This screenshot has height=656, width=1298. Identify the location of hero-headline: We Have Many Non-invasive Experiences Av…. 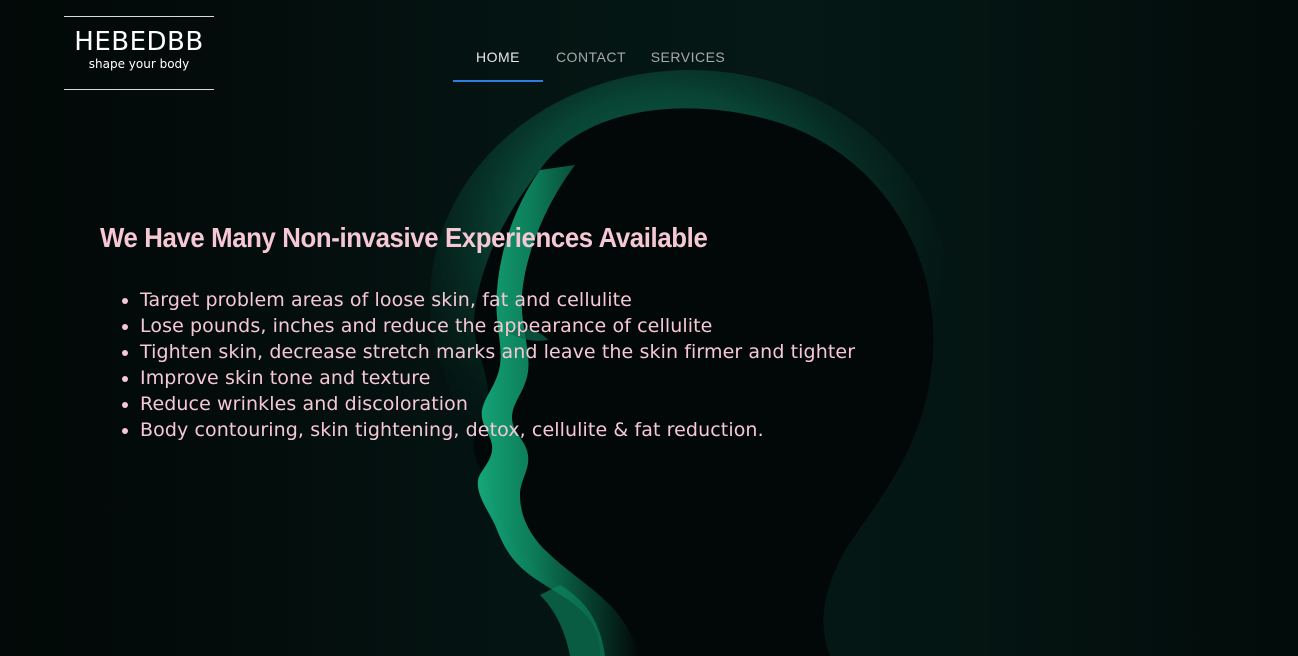
(404, 237).